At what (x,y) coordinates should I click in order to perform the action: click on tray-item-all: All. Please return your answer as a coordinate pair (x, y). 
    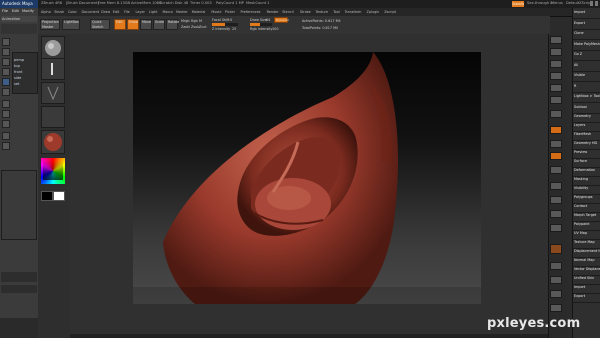
    Looking at the image, I should click on (587, 65).